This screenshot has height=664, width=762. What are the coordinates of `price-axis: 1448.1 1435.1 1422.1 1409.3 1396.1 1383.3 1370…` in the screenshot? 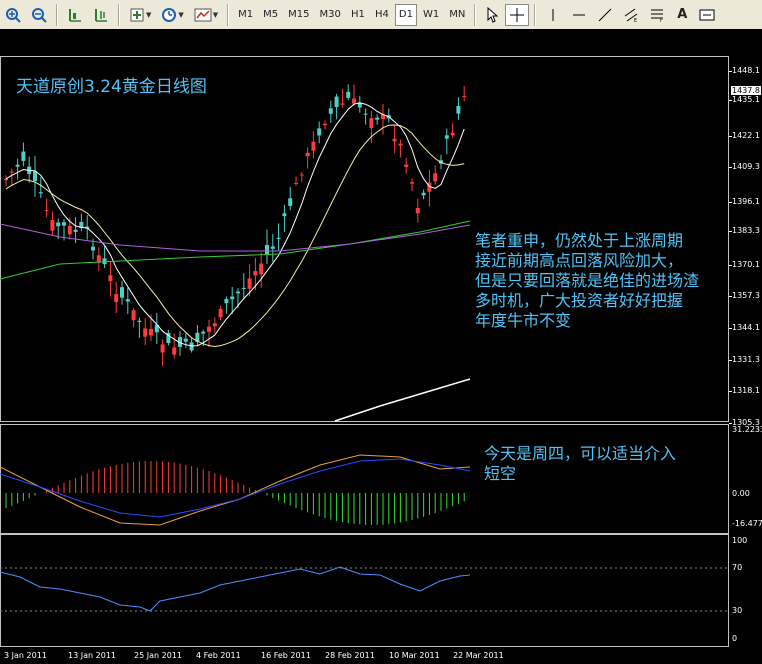 It's located at (745, 346).